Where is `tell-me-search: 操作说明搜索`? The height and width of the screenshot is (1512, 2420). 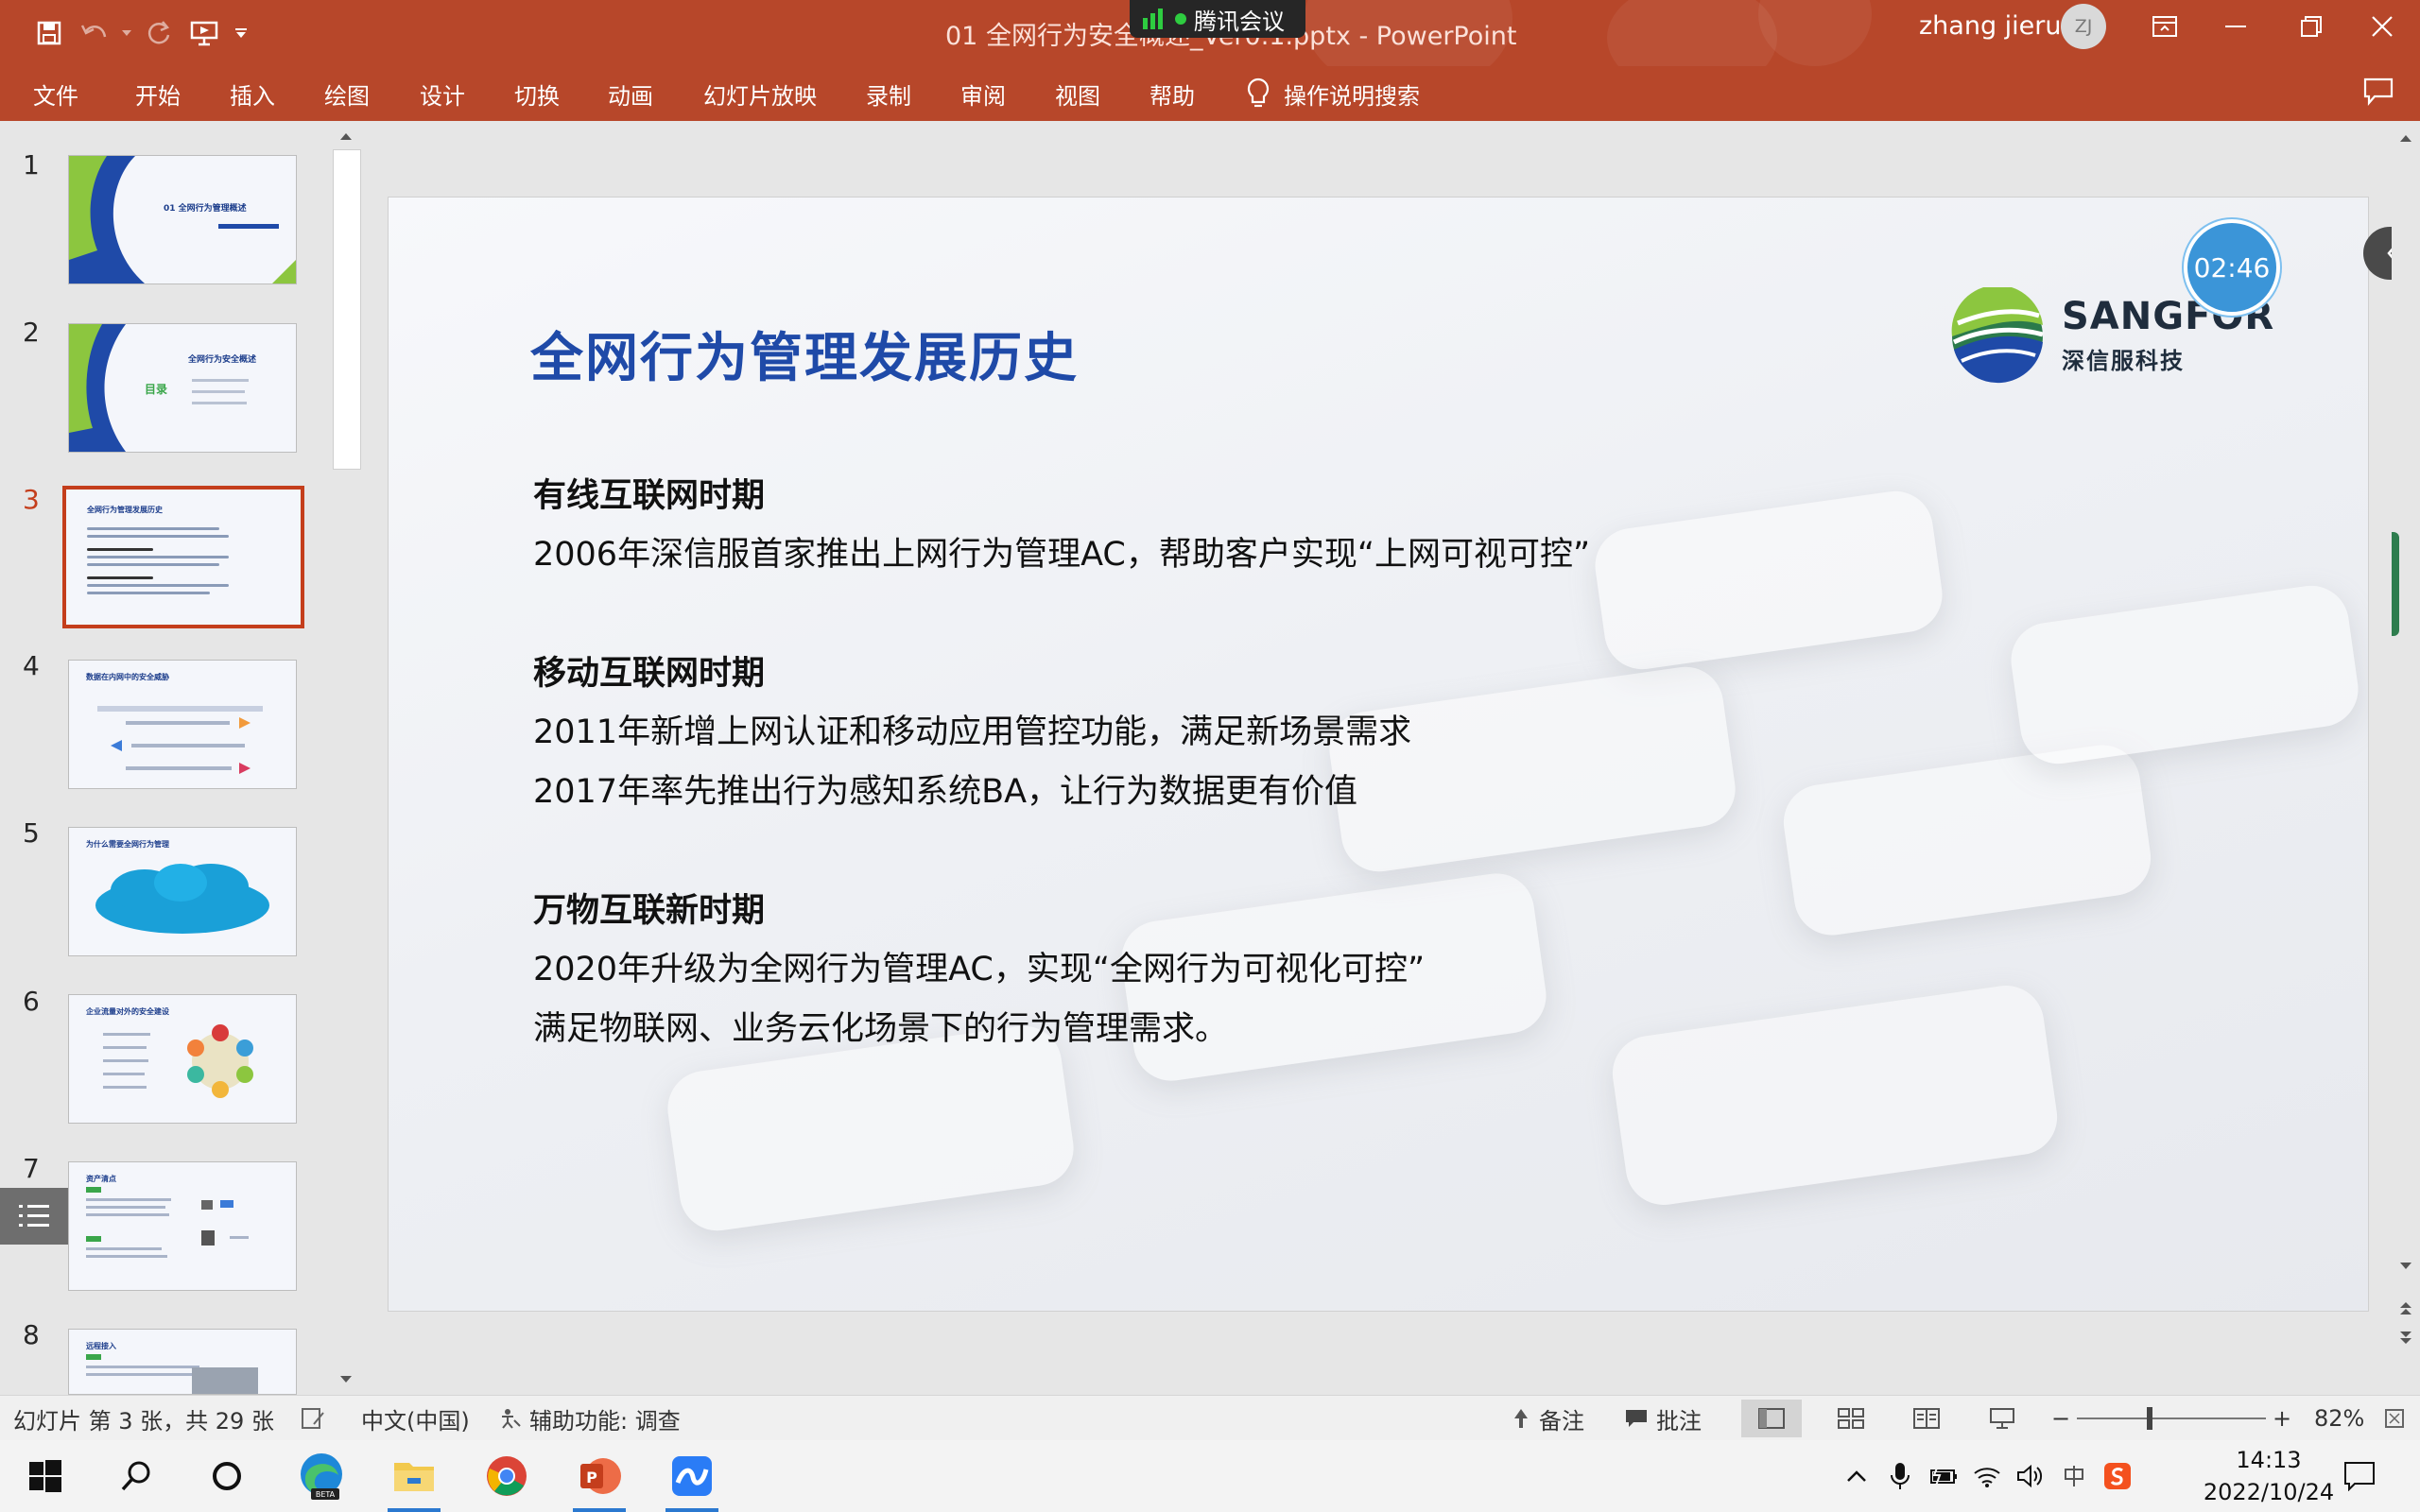 tell-me-search: 操作说明搜索 is located at coordinates (1333, 93).